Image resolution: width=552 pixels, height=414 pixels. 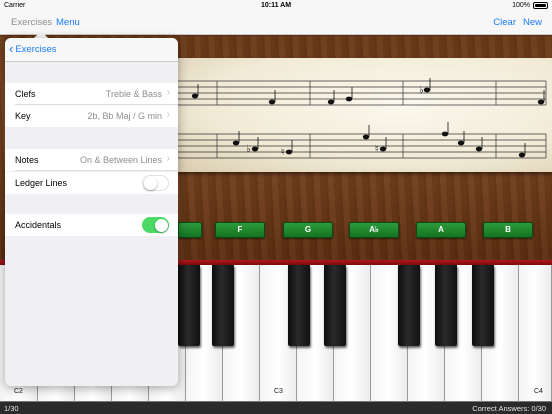 What do you see at coordinates (508, 230) in the screenshot?
I see `note-button-b: B` at bounding box center [508, 230].